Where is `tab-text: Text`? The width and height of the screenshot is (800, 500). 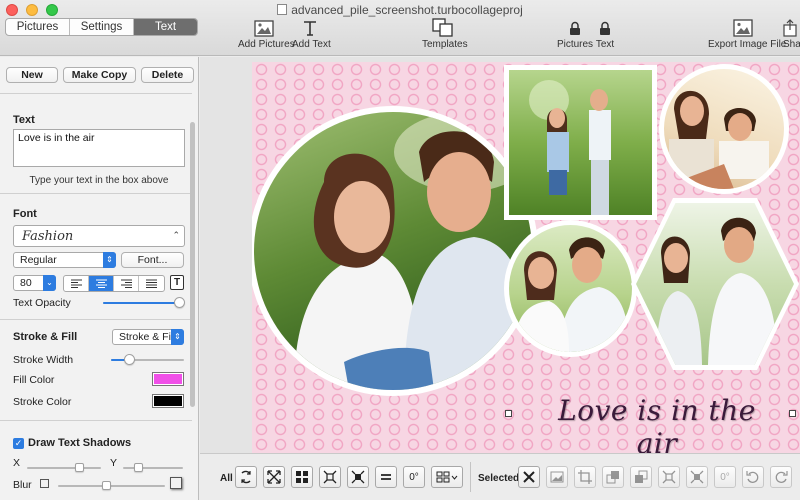
tab-text: Text is located at coordinates (165, 27).